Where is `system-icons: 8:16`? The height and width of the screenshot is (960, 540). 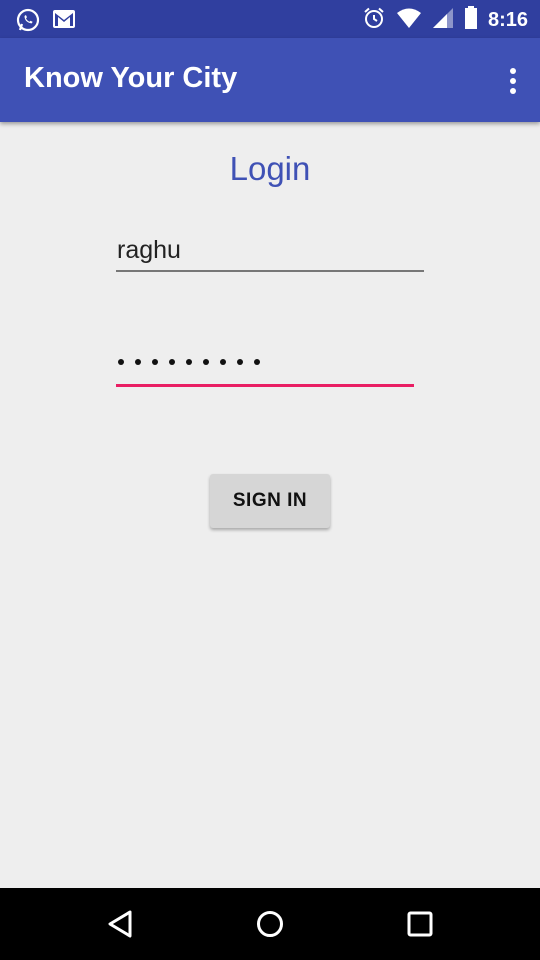
system-icons: 8:16 is located at coordinates (445, 20).